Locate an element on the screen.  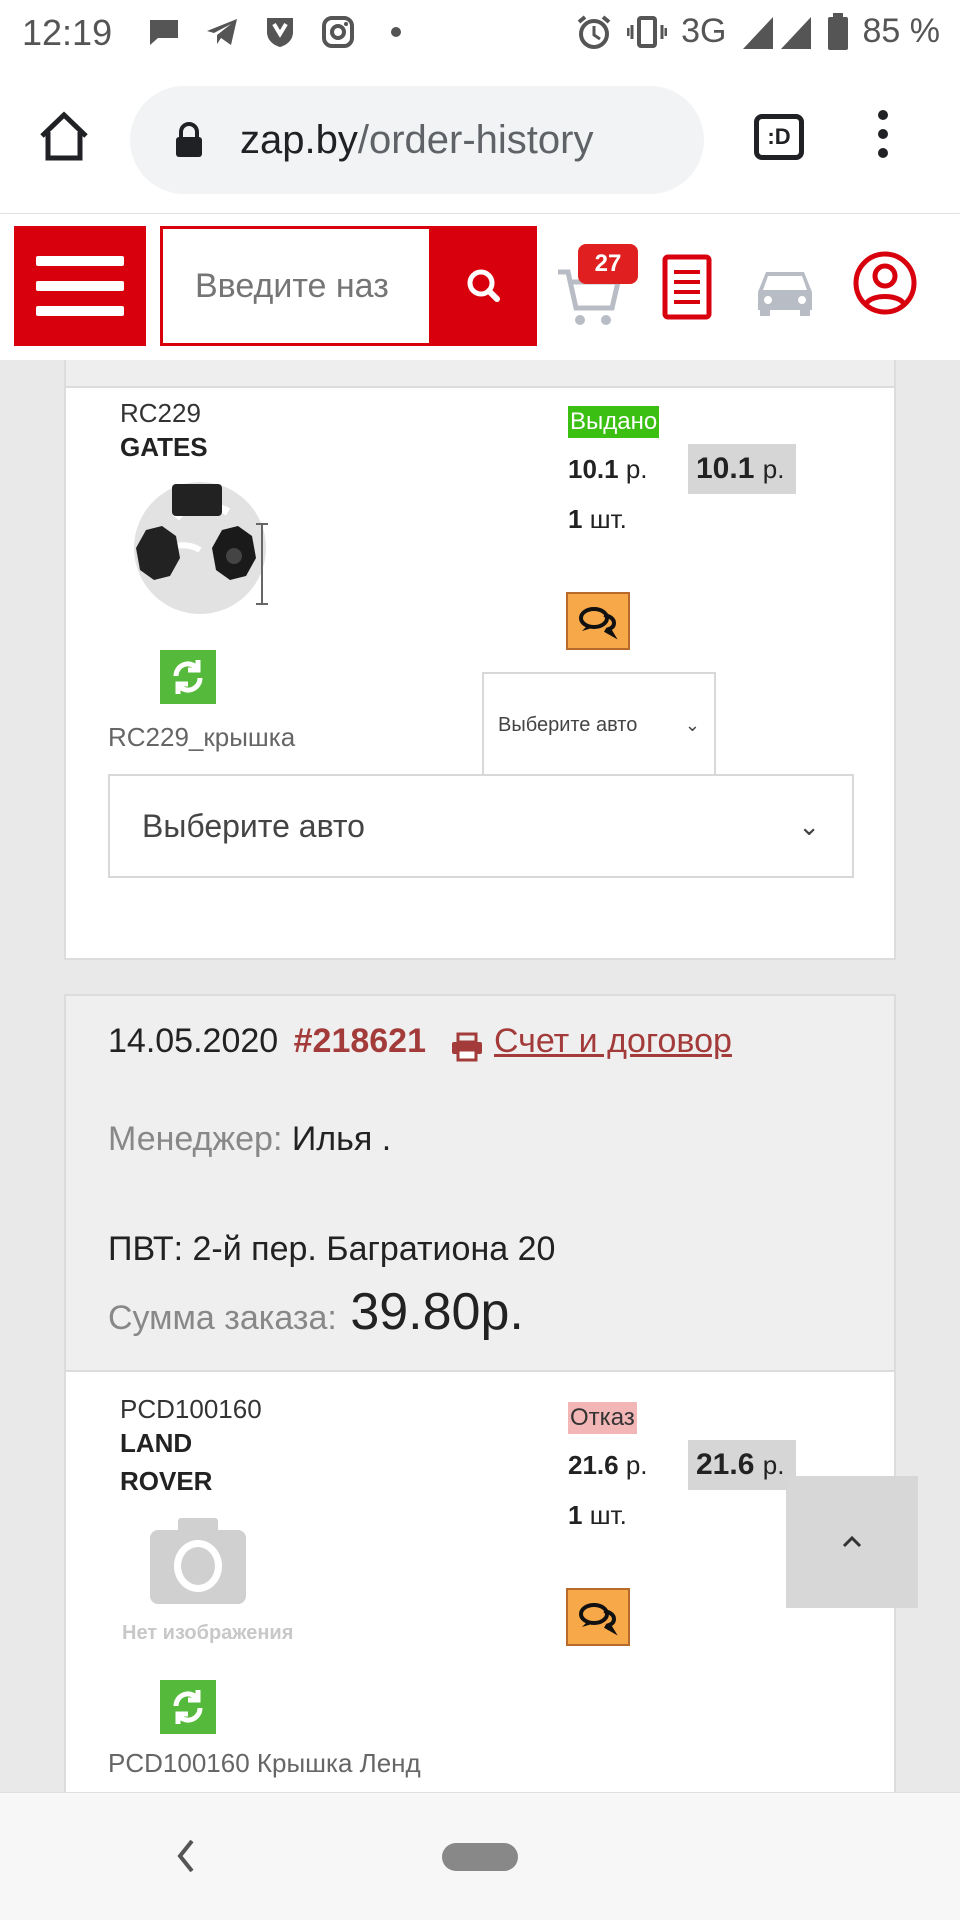
car-select-small: Выберите авто ⌄ is located at coordinates (599, 725).